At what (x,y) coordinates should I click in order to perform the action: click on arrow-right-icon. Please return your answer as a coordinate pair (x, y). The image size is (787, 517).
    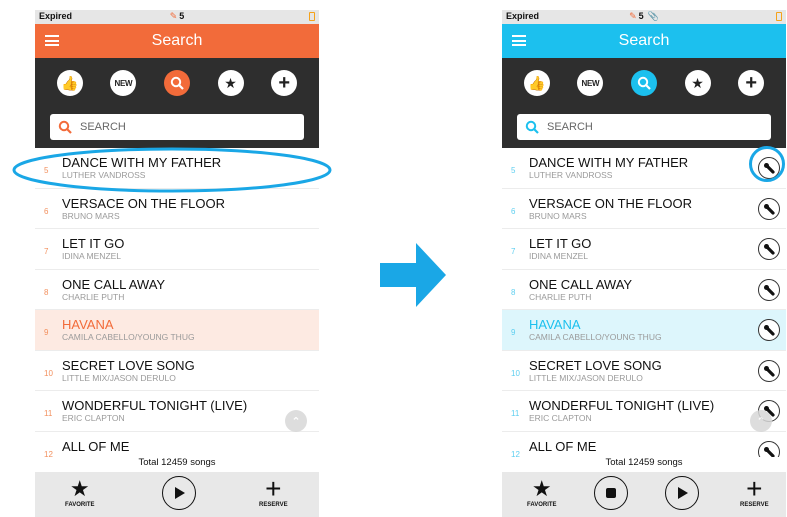
    Looking at the image, I should click on (413, 275).